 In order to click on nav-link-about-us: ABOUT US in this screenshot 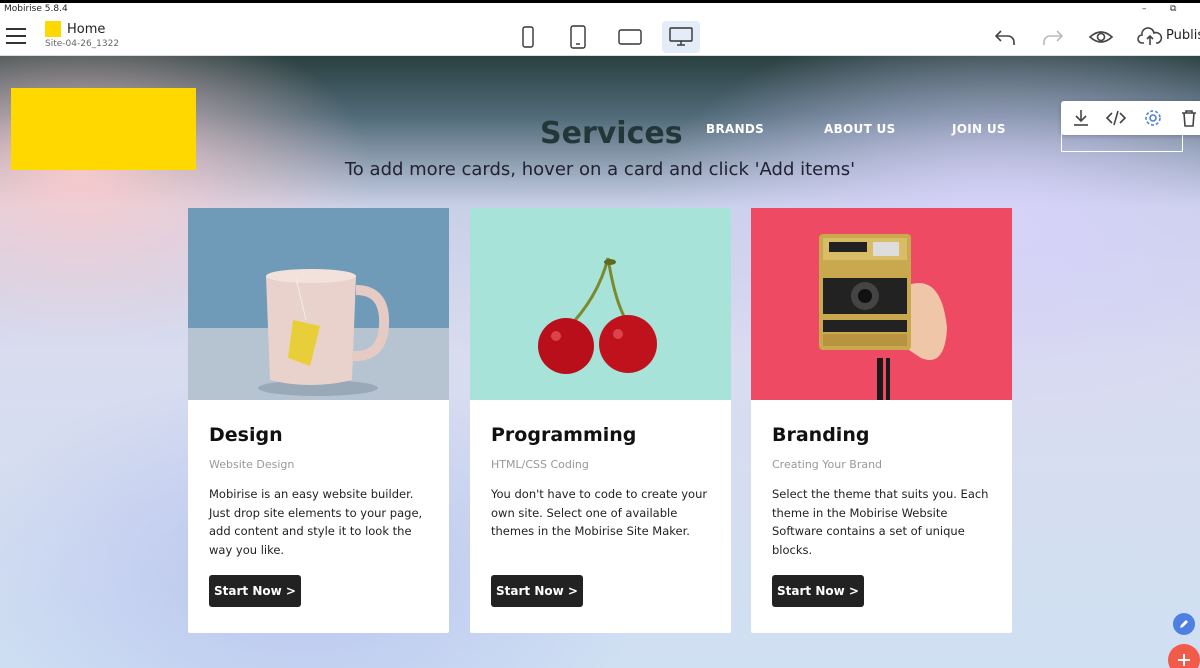, I will do `click(860, 129)`.